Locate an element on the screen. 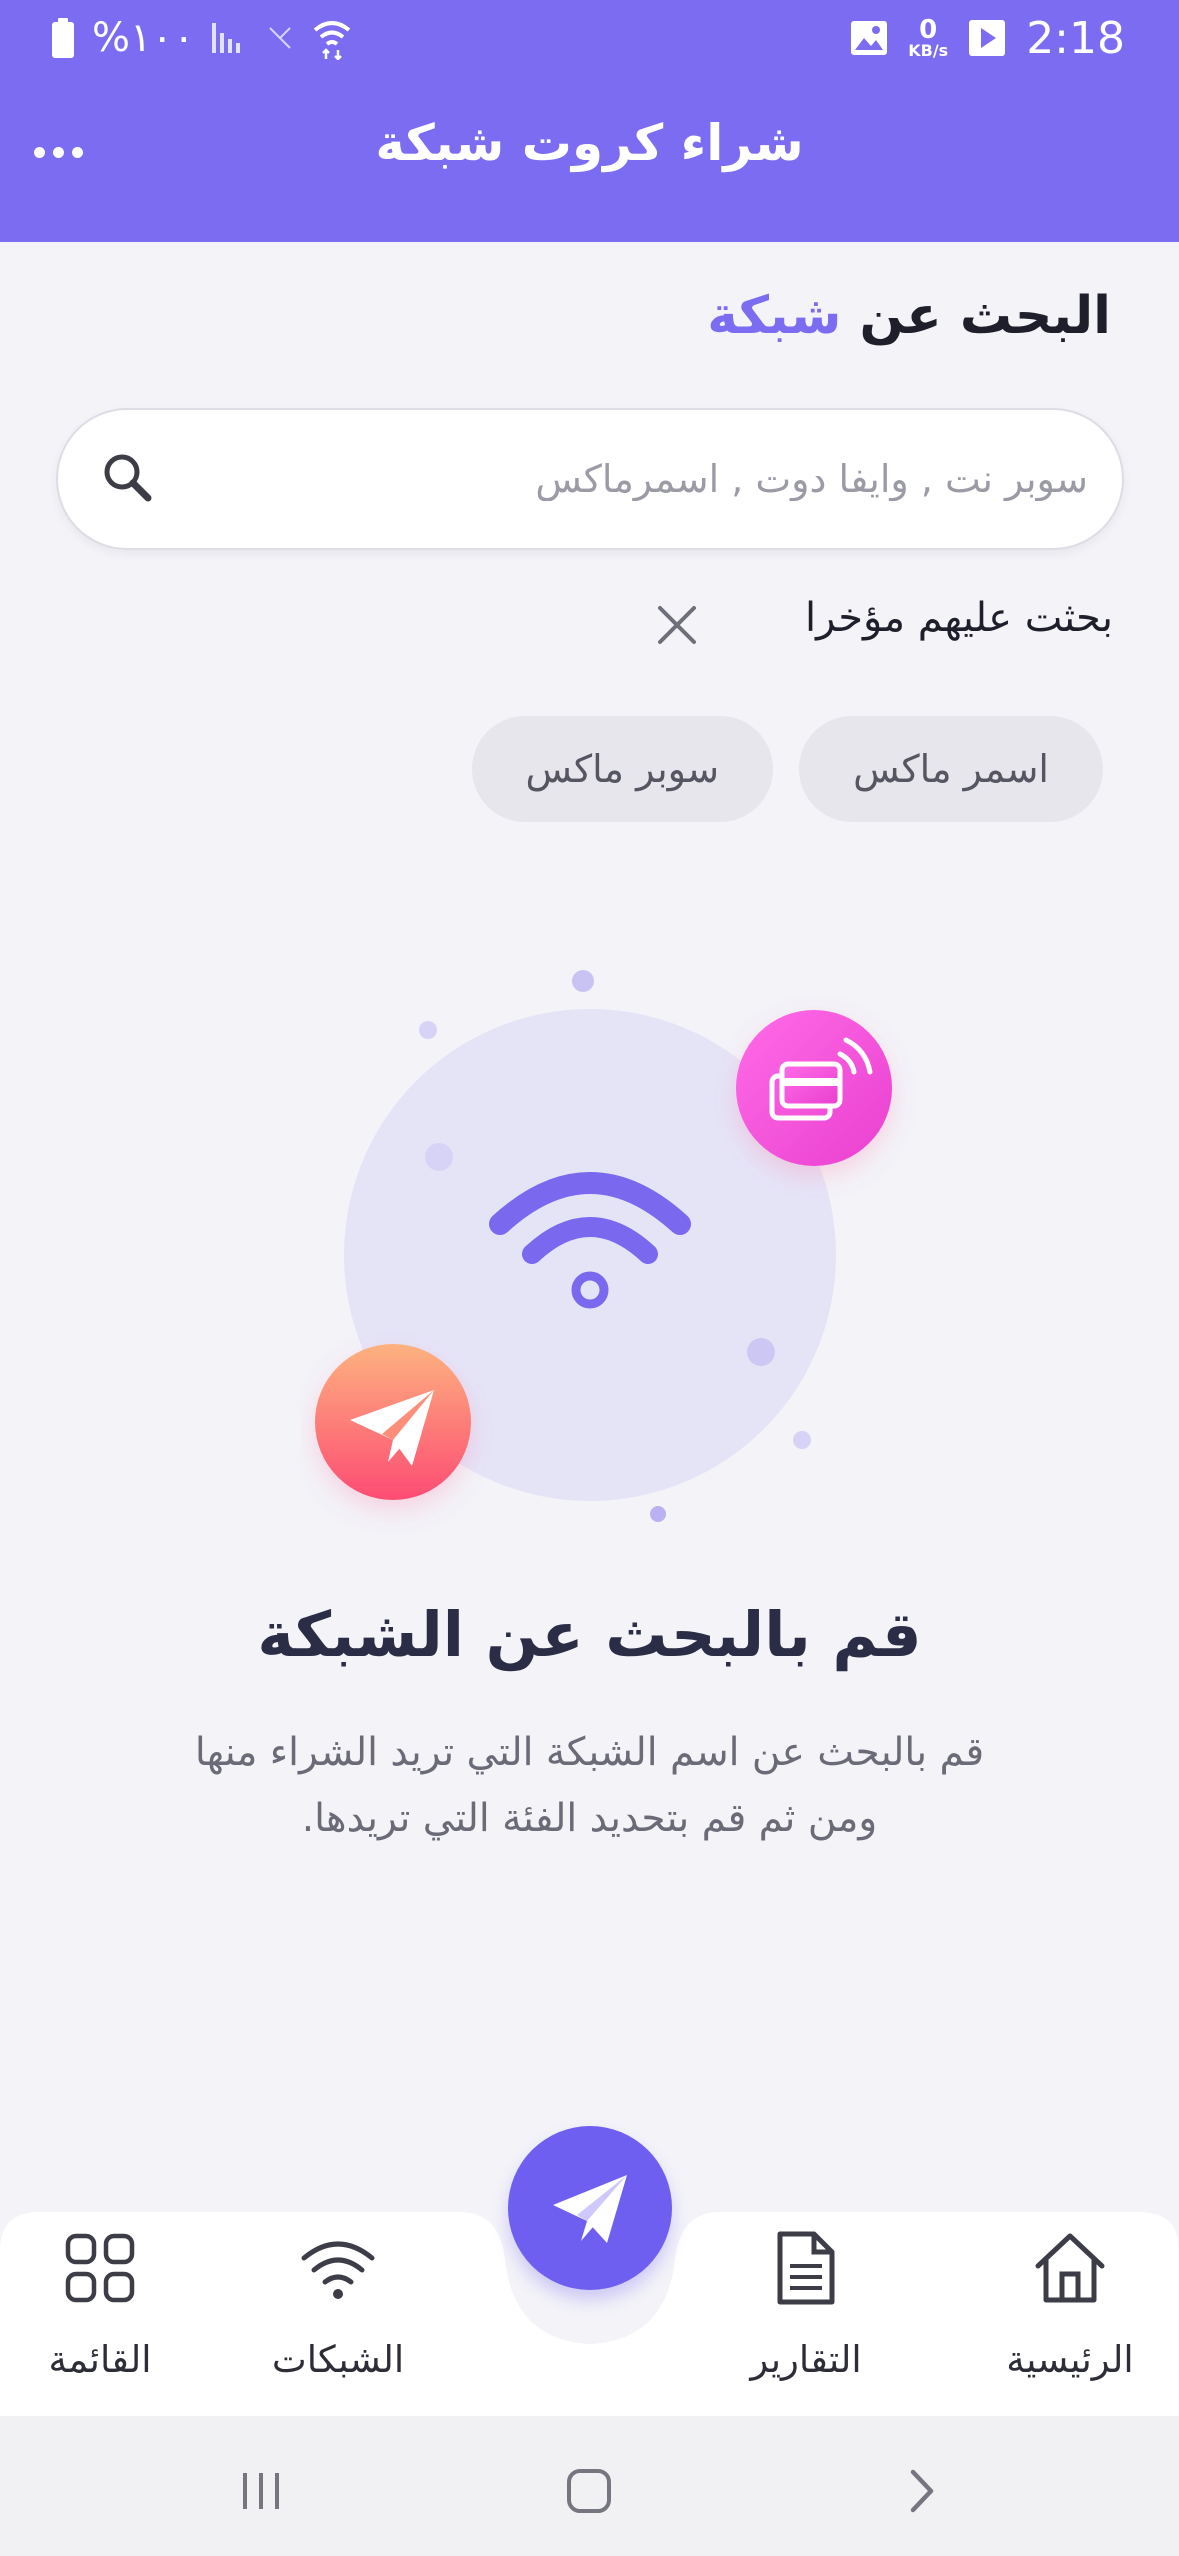  nav-item-networks: الشبكات is located at coordinates (338, 2318).